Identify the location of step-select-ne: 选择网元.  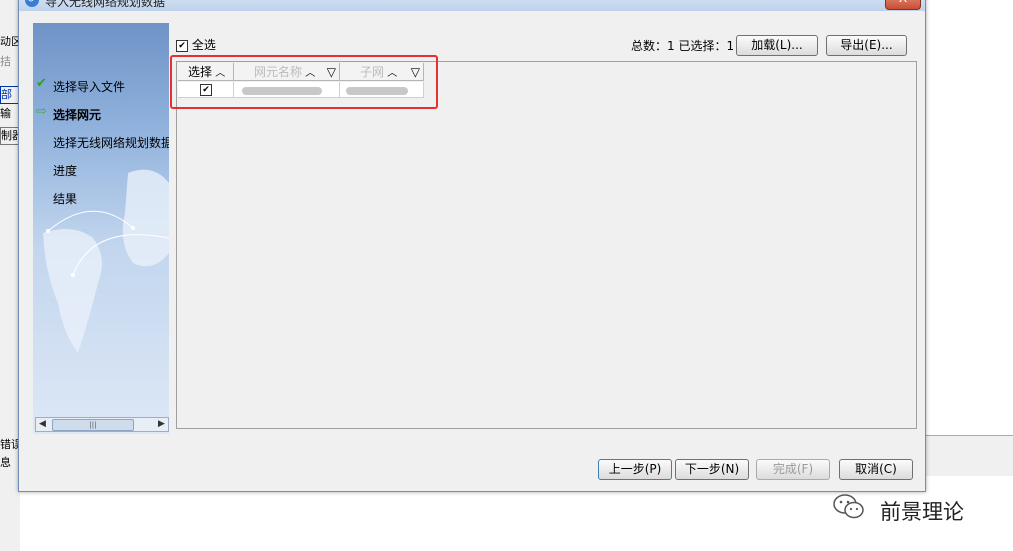
(77, 115).